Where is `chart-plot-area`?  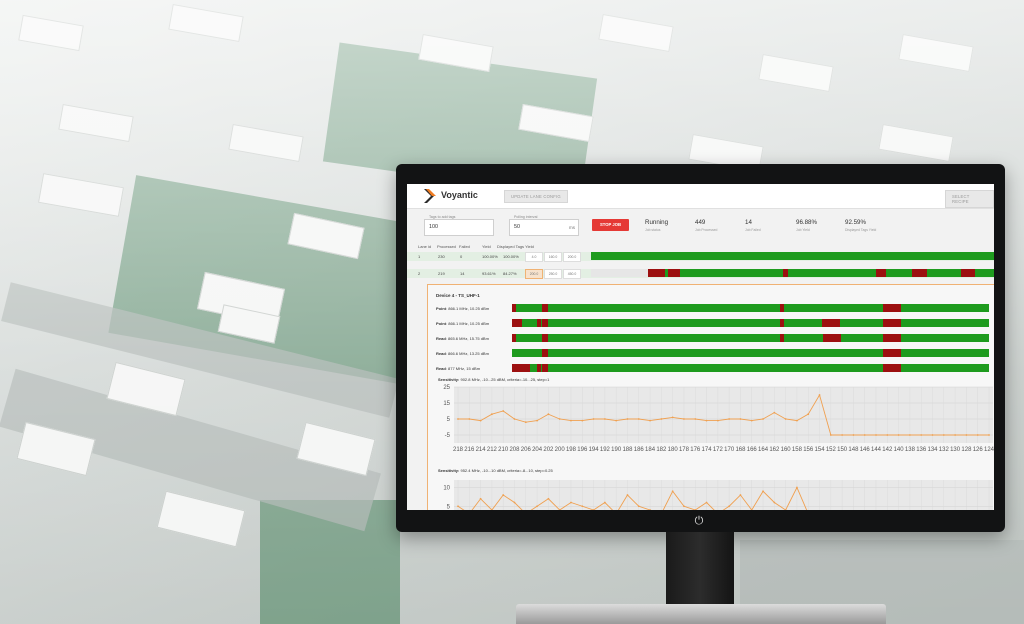
chart-plot-area is located at coordinates (723, 495).